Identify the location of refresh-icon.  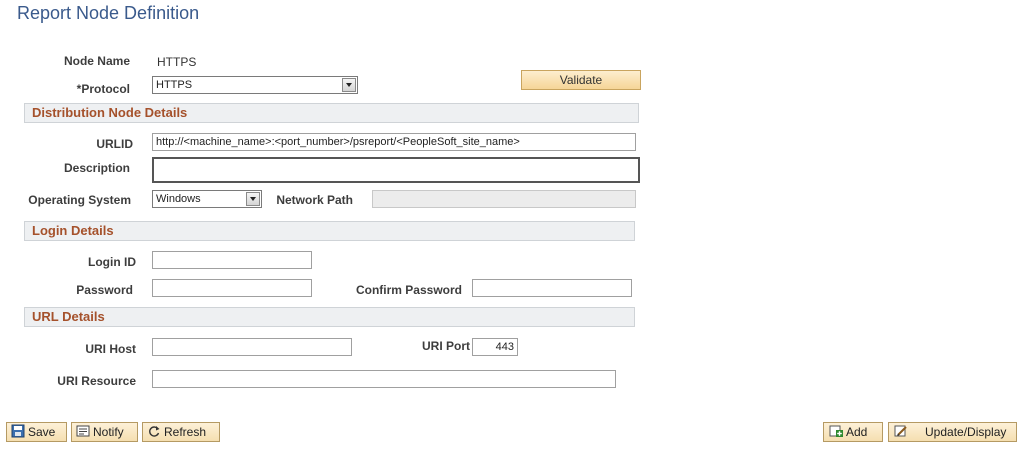
(154, 431).